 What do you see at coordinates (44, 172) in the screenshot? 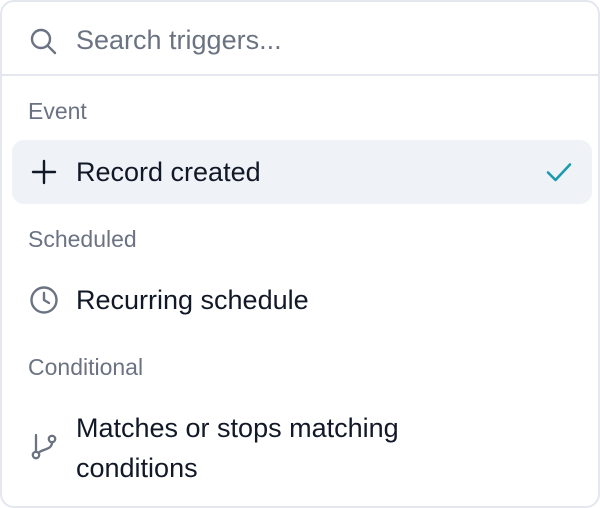
I see `plus-icon` at bounding box center [44, 172].